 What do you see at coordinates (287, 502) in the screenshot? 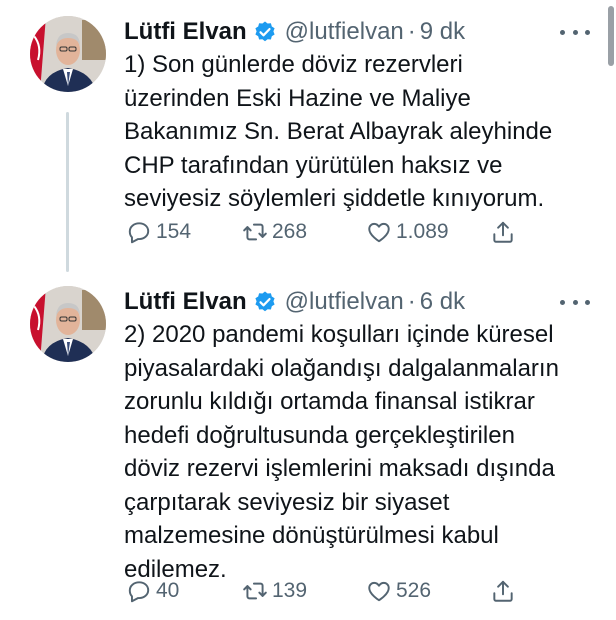
I see `tweet-text-line: çarpıtarak seviyesiz bir siyaset` at bounding box center [287, 502].